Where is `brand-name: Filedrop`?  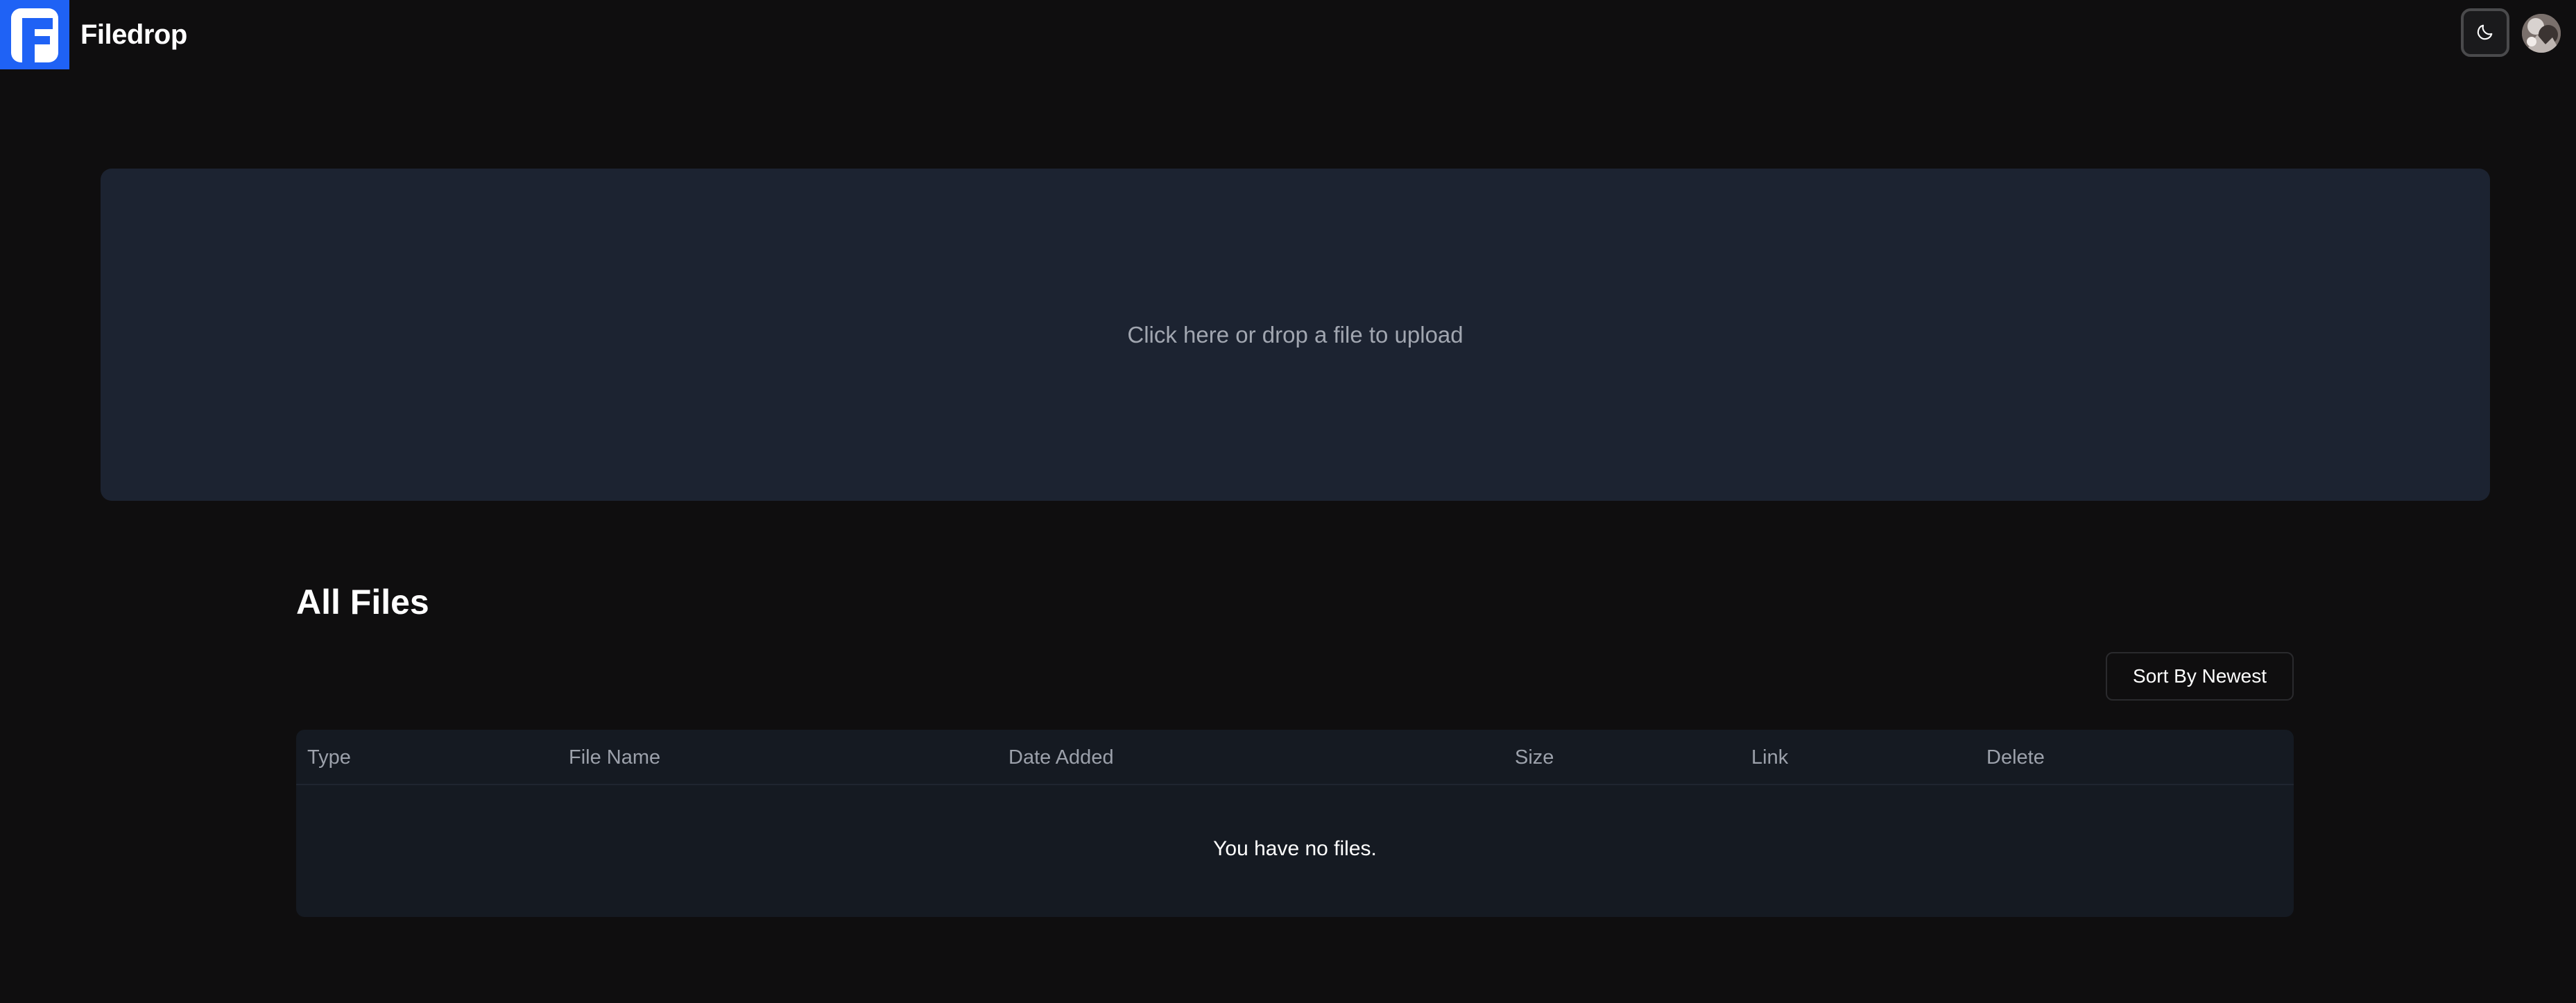 brand-name: Filedrop is located at coordinates (133, 35).